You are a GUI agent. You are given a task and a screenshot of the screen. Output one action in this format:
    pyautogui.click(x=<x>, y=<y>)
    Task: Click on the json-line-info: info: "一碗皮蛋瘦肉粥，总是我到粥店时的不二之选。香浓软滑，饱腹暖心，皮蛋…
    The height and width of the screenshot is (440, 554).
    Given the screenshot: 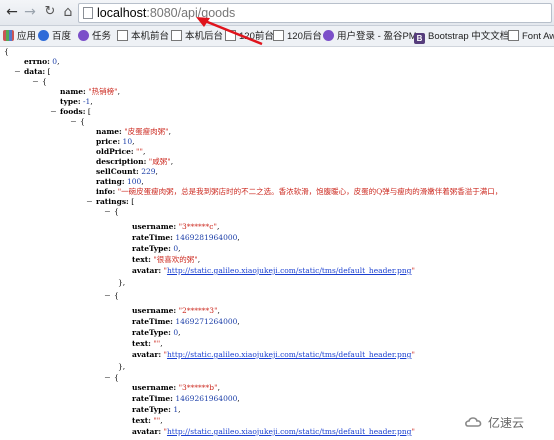 What is the action you would take?
    pyautogui.click(x=299, y=191)
    